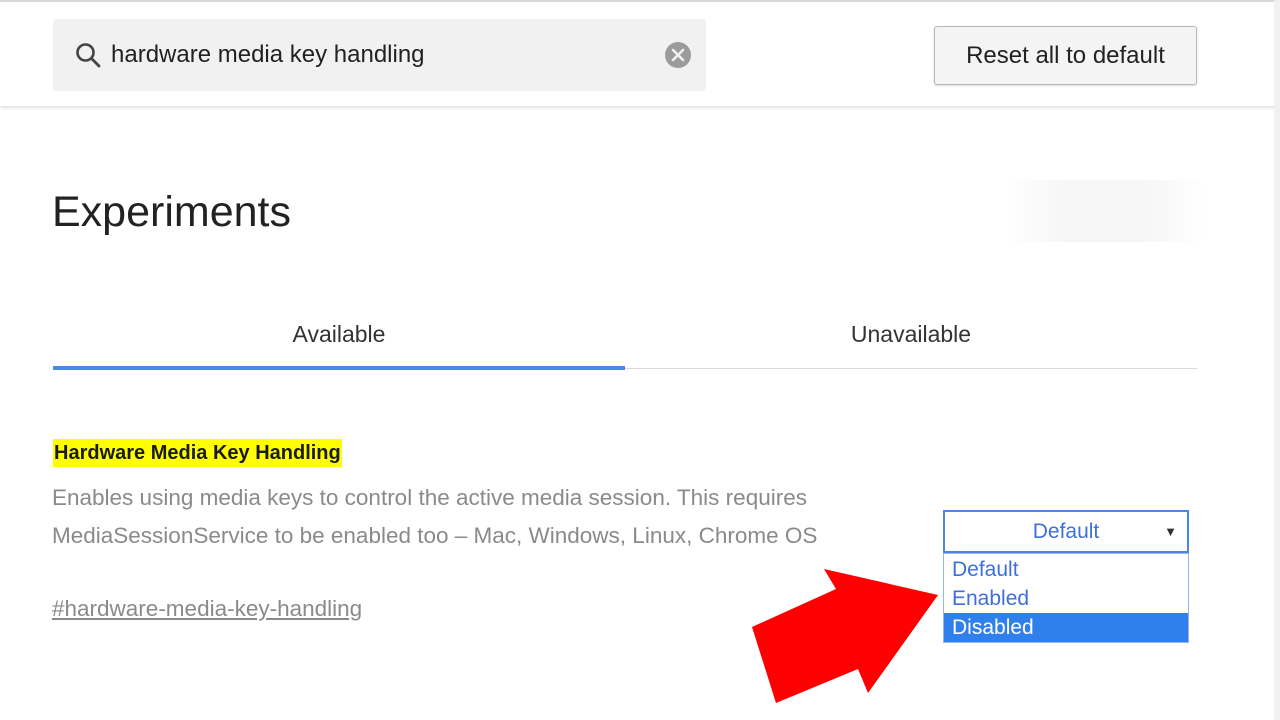  I want to click on scrollbar-track, so click(1277, 360).